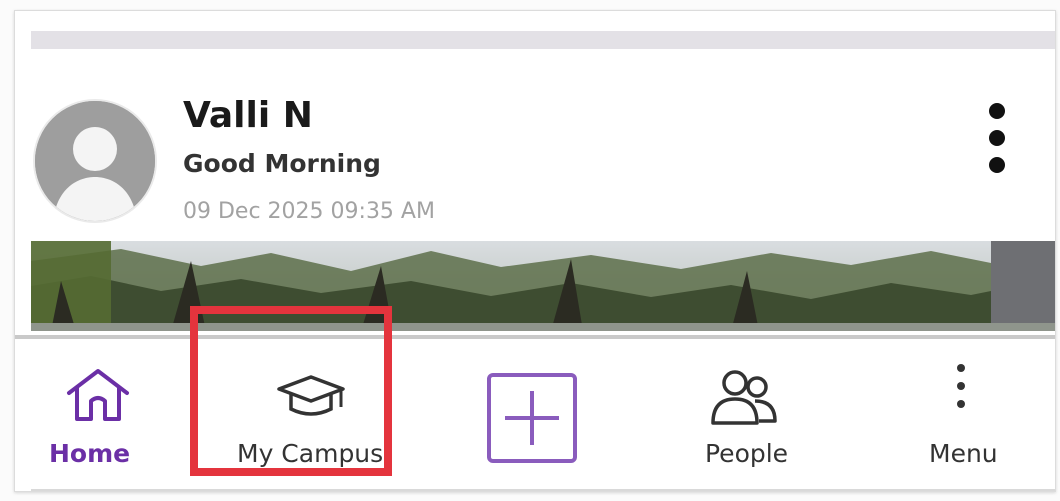 The width and height of the screenshot is (1060, 501). I want to click on nav-item-home: Home, so click(95, 414).